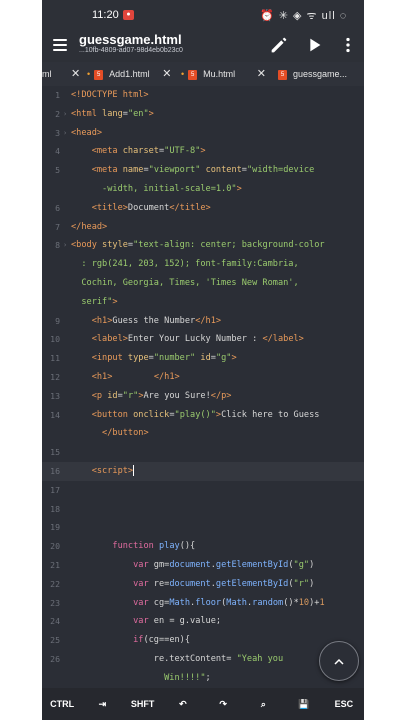  I want to click on line-number: 12, so click(55, 377).